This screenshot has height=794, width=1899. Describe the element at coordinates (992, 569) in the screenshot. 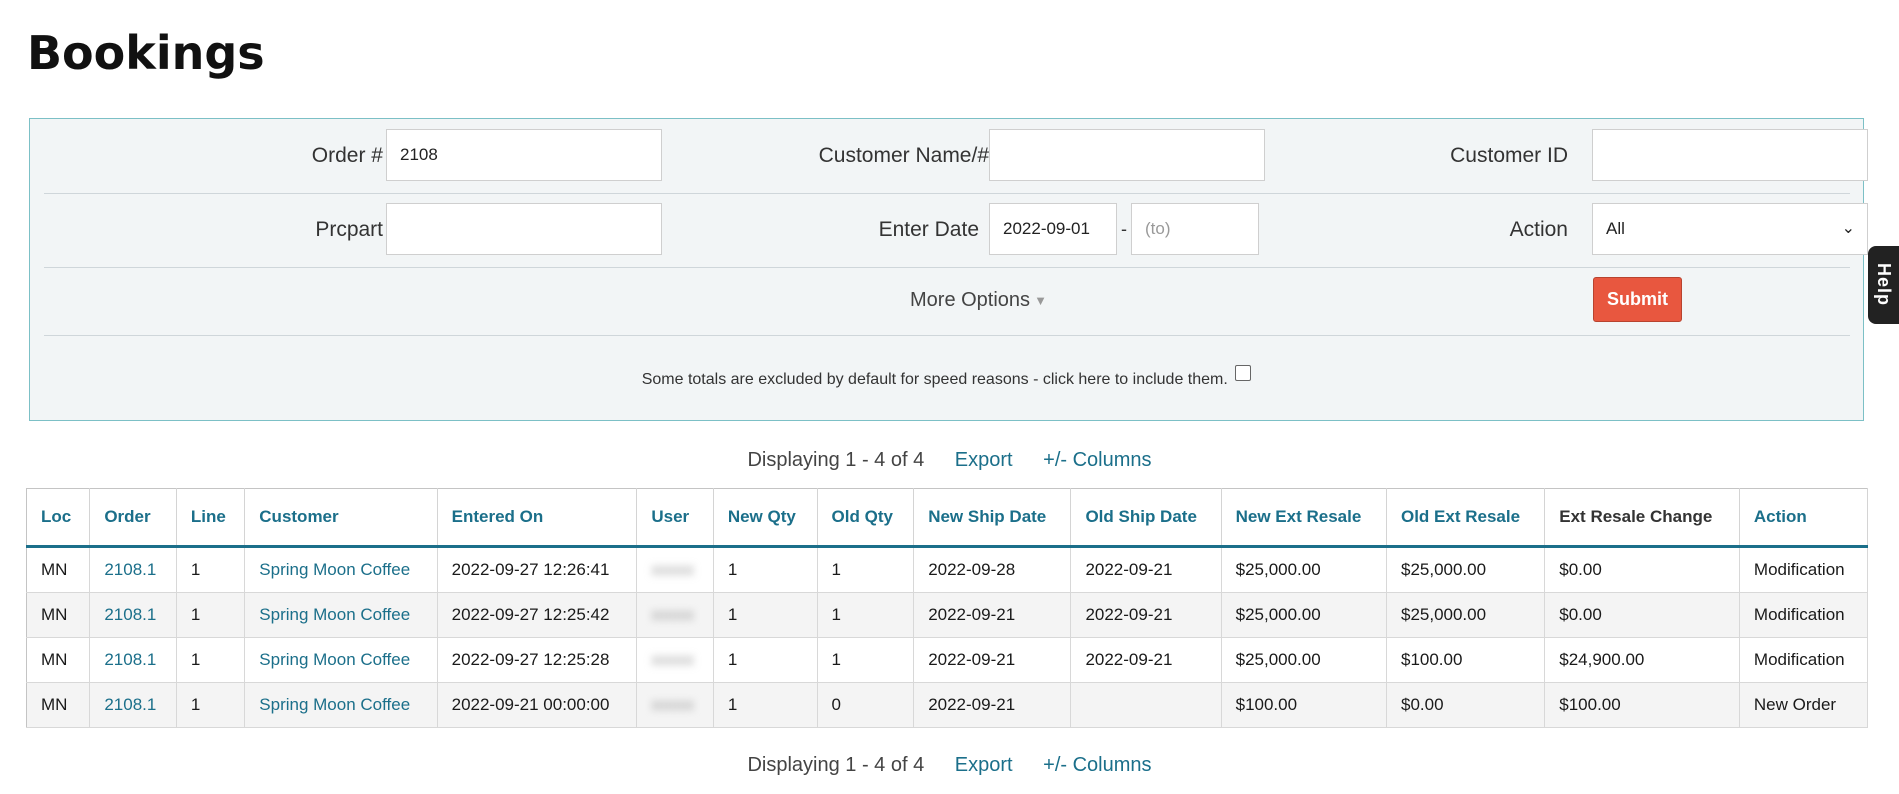

I see `cell-new-ship-date: 2022-09-28` at that location.